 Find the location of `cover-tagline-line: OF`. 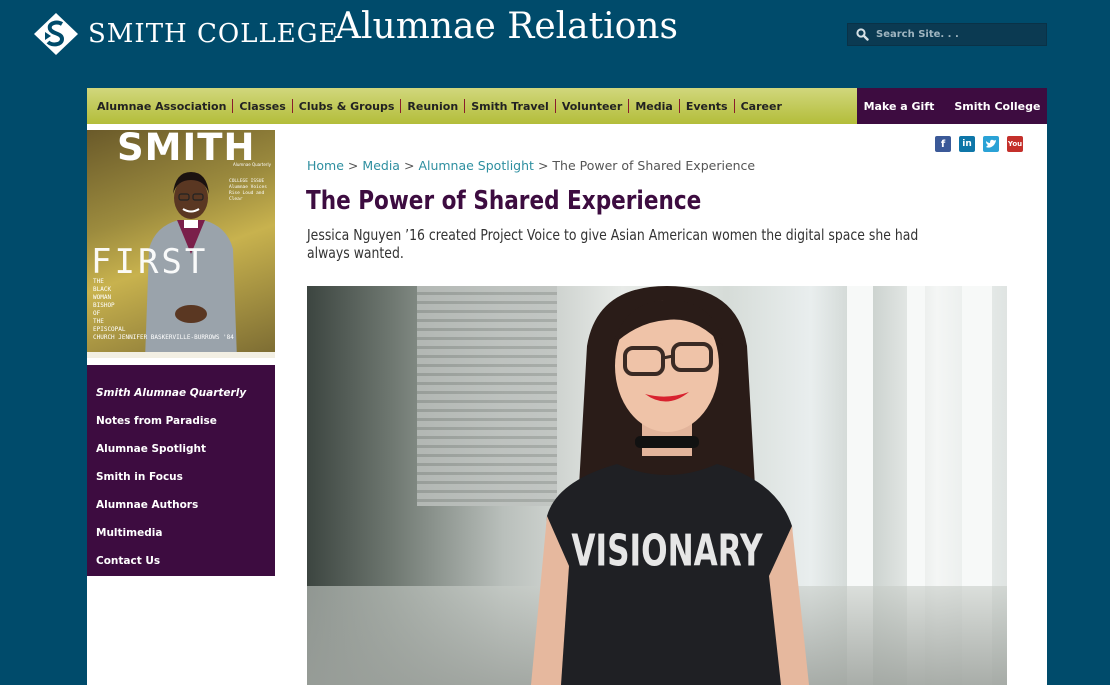

cover-tagline-line: OF is located at coordinates (97, 313).